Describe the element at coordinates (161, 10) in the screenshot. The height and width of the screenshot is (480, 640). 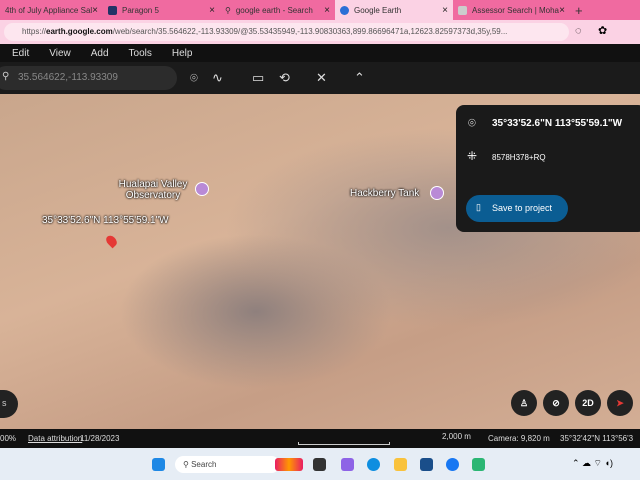
I see `tab-paragon: Paragon 5 ×` at that location.